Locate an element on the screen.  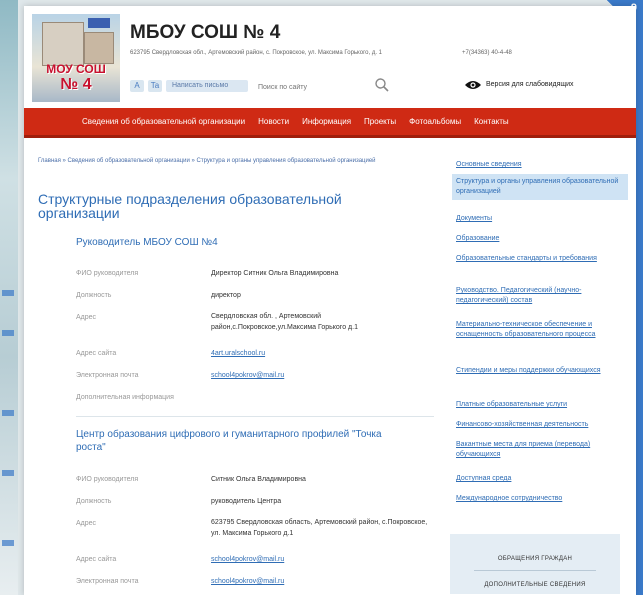
site-title: МБОУ СОШ № 4 is located at coordinates (205, 33).